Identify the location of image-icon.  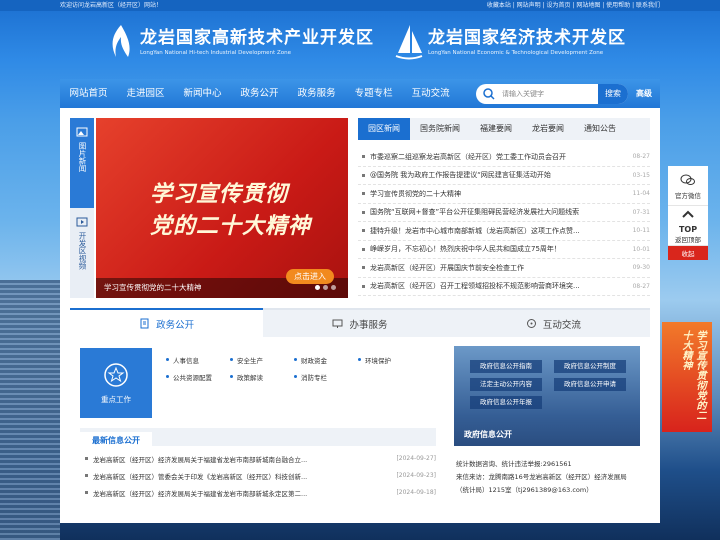
(82, 132).